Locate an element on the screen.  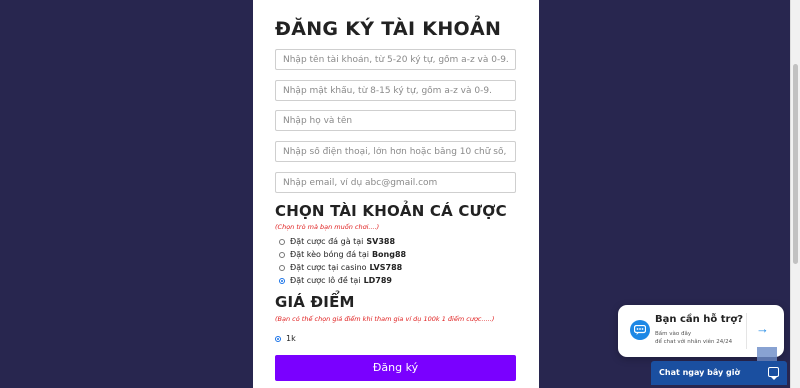
option-brand: LVS788 is located at coordinates (386, 267).